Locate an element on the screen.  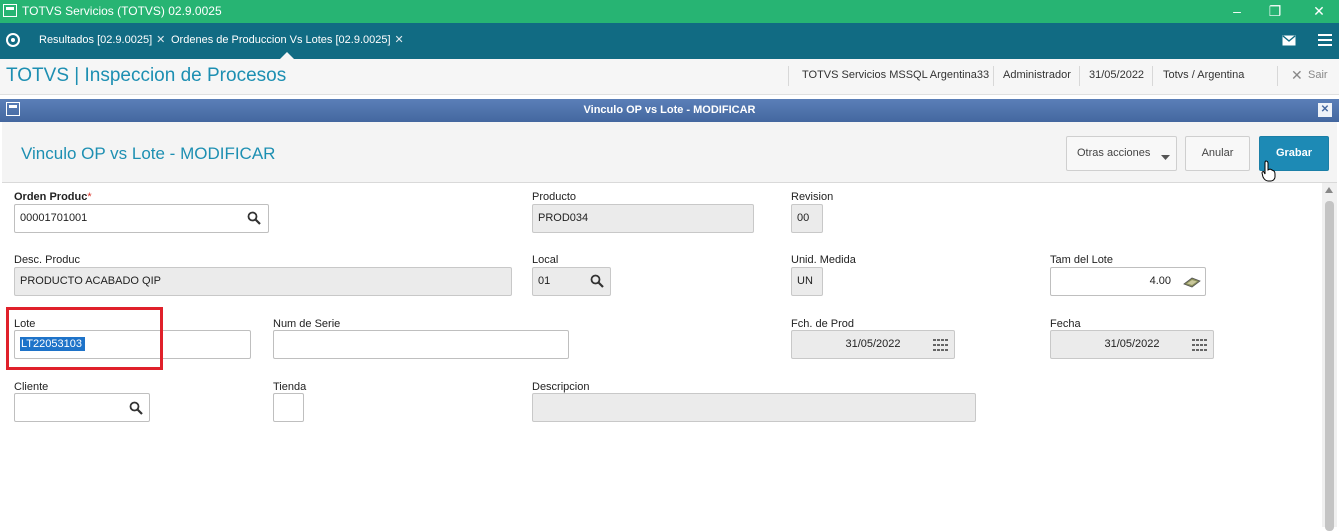
more-actions-label: Otras acciones is located at coordinates (1114, 153).